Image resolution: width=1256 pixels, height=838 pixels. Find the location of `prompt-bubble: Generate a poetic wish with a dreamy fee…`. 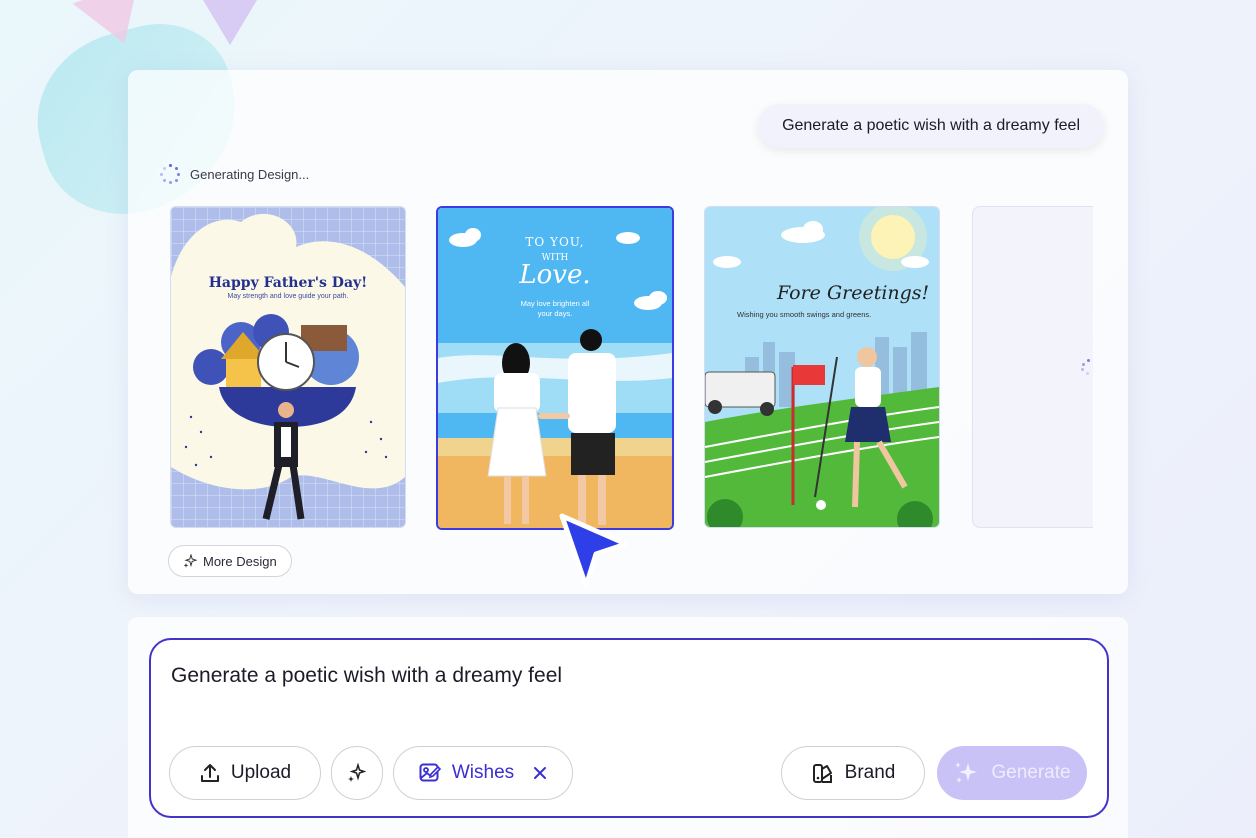

prompt-bubble: Generate a poetic wish with a dreamy fee… is located at coordinates (931, 126).